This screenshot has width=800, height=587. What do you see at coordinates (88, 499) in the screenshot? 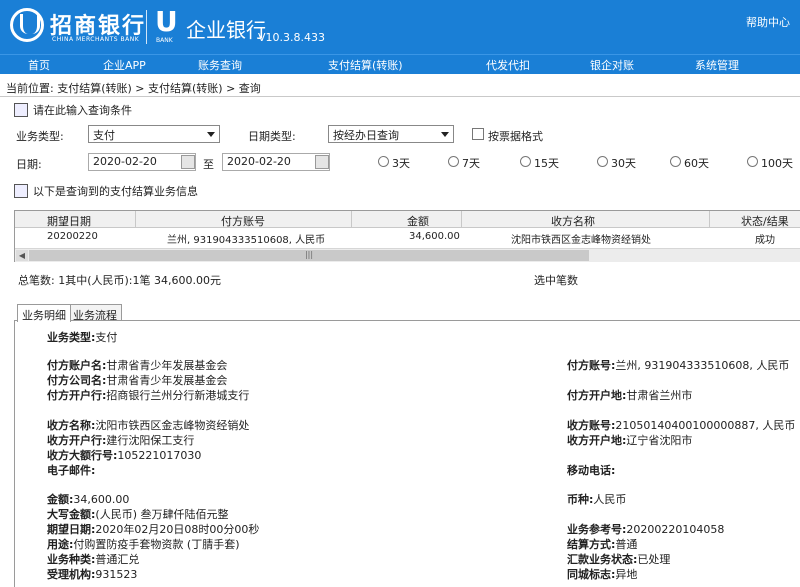
I see `detail-amount: 金额:34,600.00` at bounding box center [88, 499].